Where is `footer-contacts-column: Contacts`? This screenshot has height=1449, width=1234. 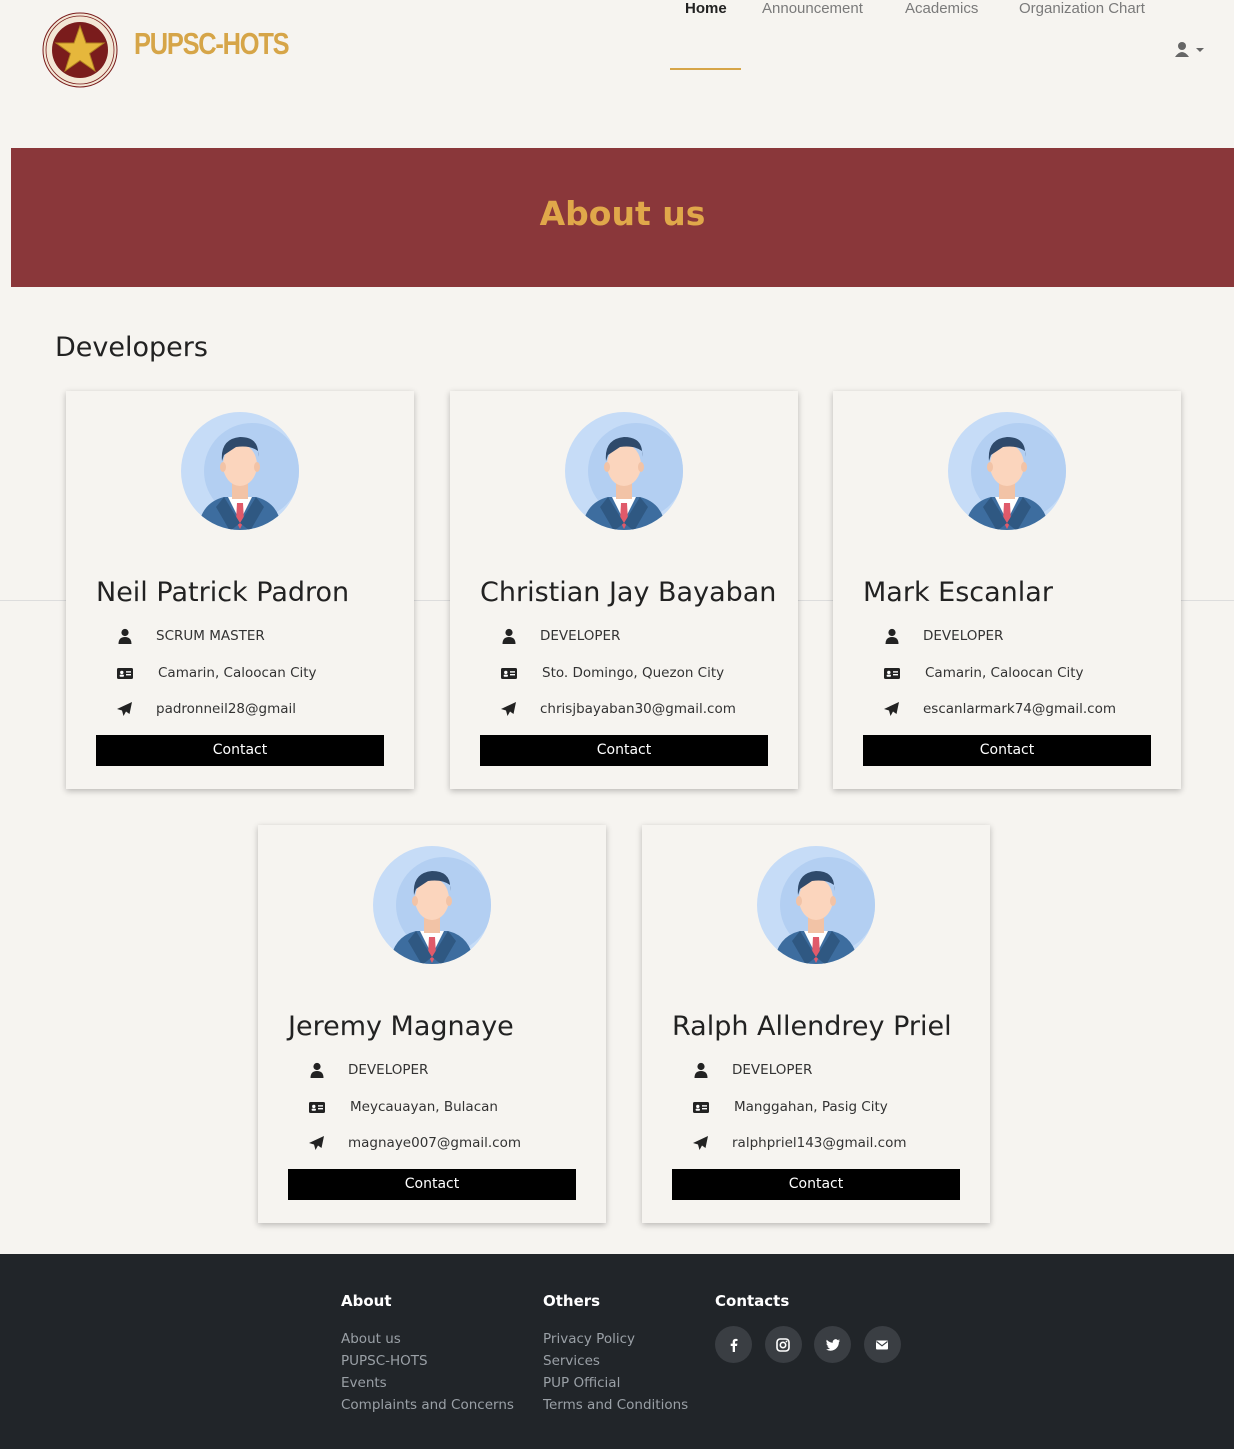 footer-contacts-column: Contacts is located at coordinates (814, 1327).